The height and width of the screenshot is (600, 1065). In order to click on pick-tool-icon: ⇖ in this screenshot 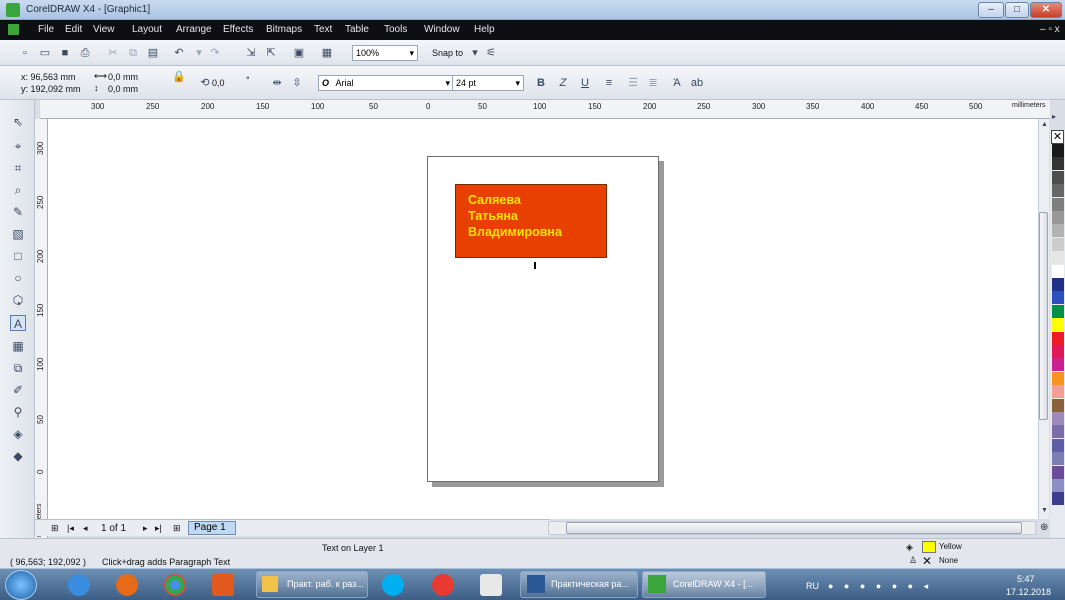, I will do `click(18, 122)`.